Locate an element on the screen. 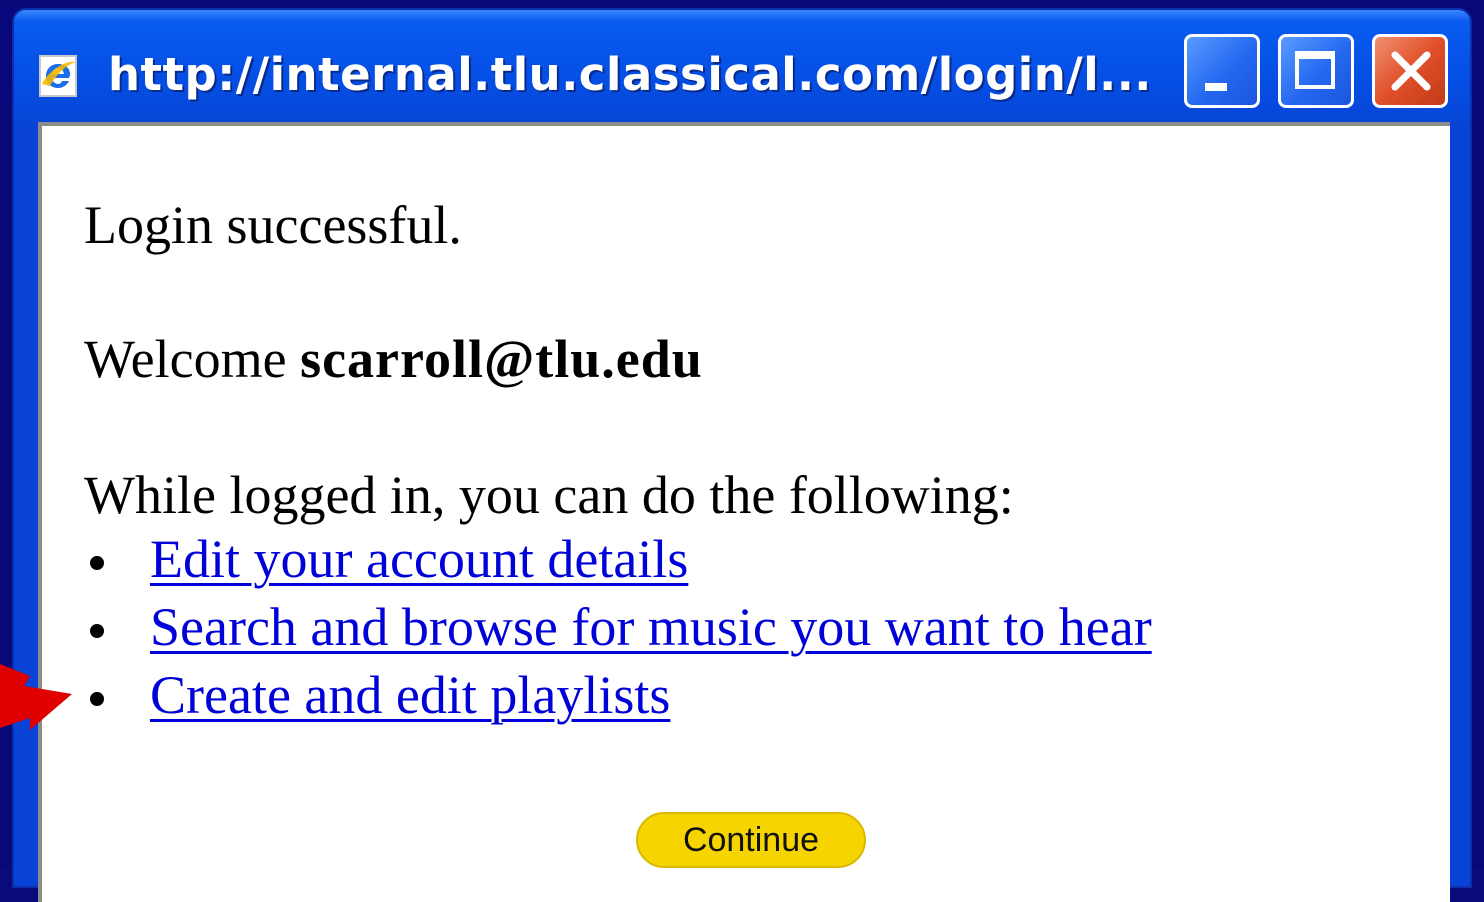 This screenshot has height=902, width=1484. playlists-link: Create and edit playlists is located at coordinates (410, 695).